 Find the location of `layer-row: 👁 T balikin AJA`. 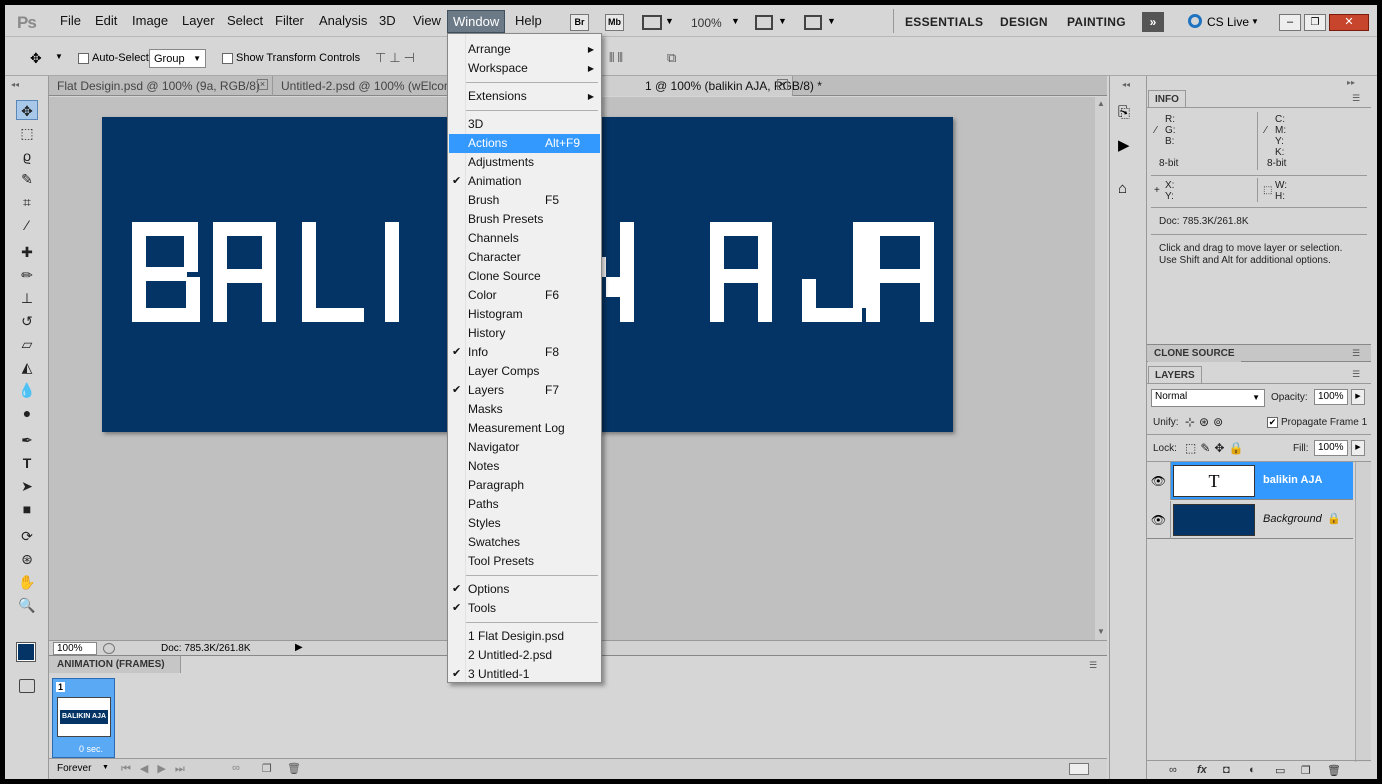

layer-row: 👁 T balikin AJA is located at coordinates (1250, 481).